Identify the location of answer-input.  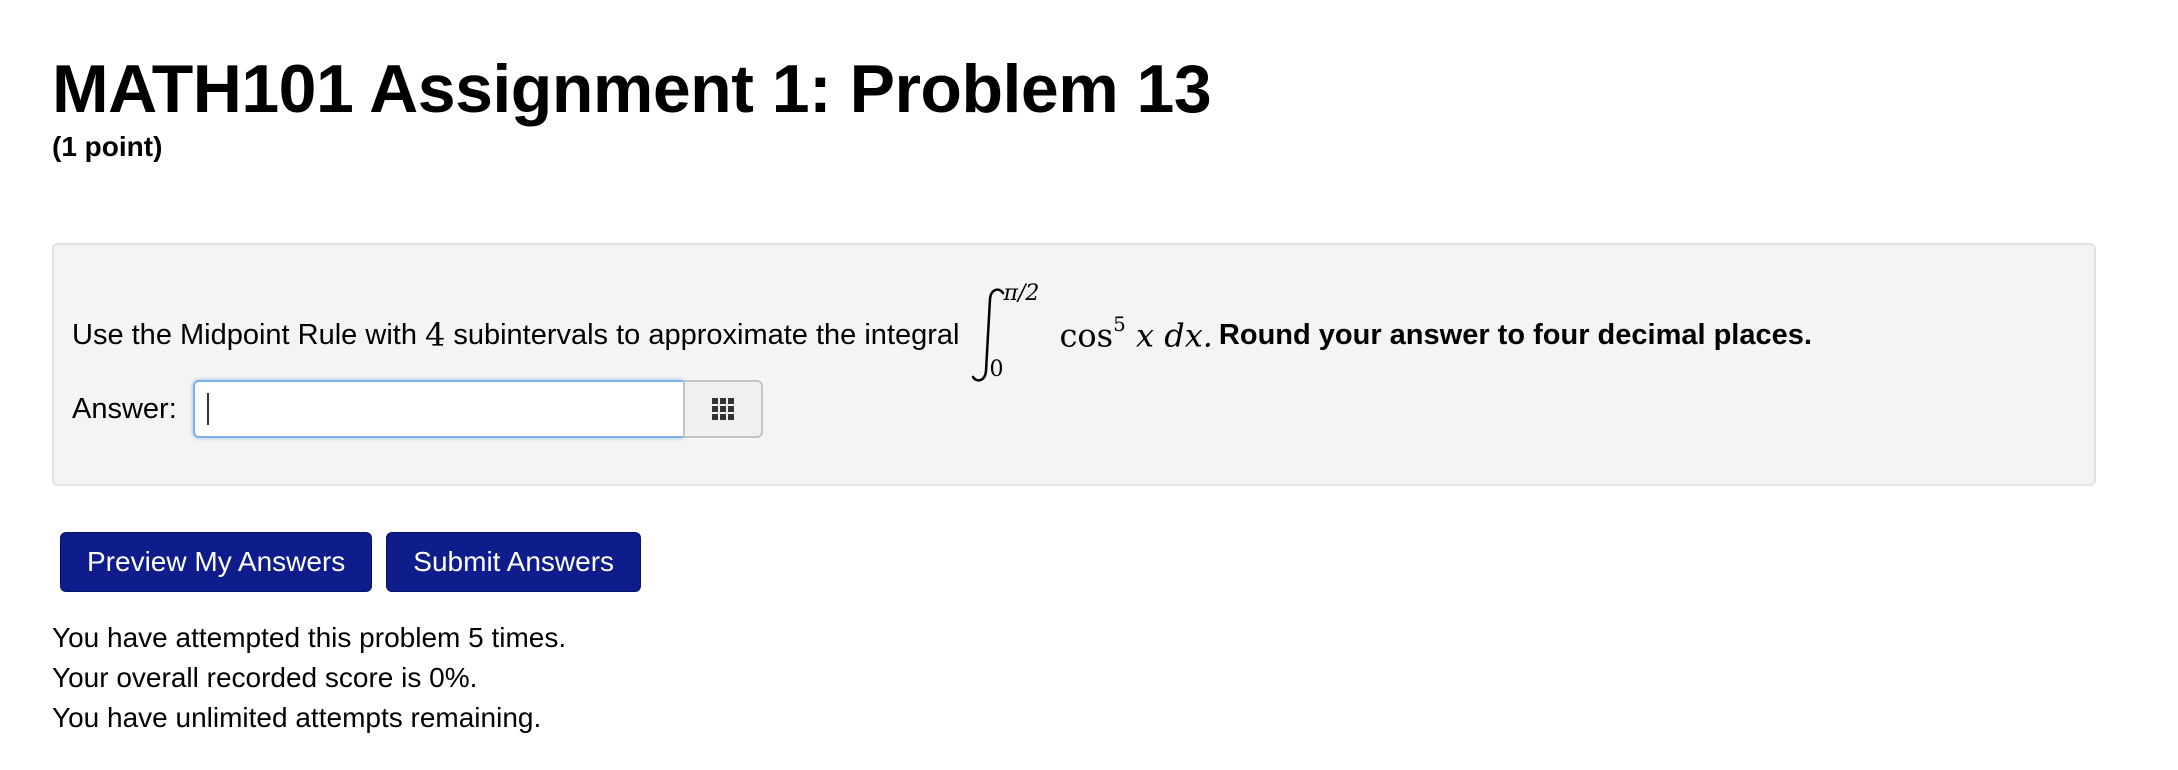
(437, 409).